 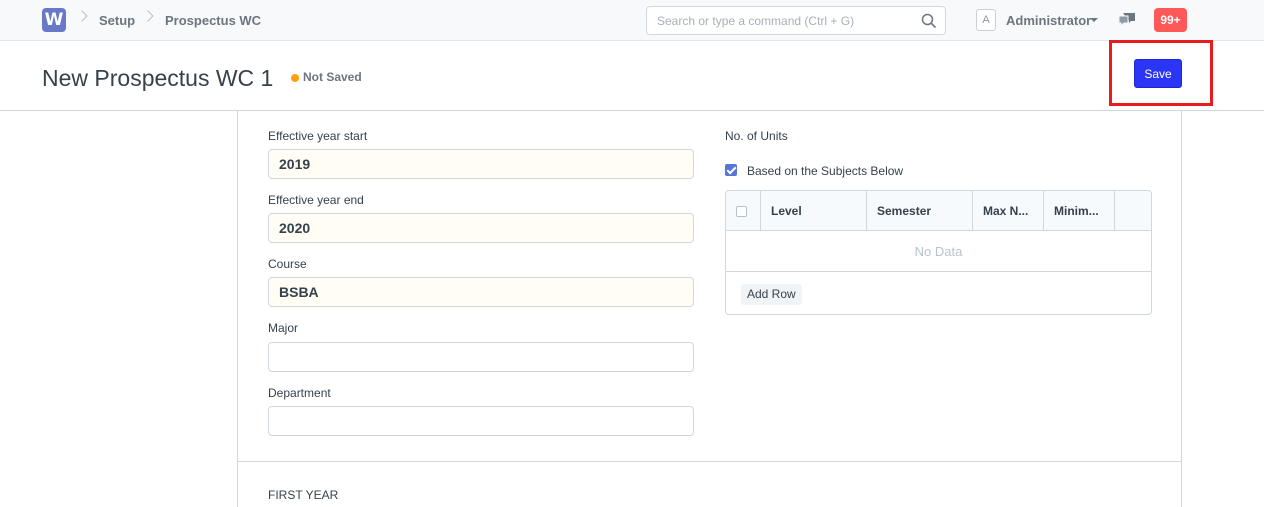 What do you see at coordinates (929, 21) in the screenshot?
I see `search-icon` at bounding box center [929, 21].